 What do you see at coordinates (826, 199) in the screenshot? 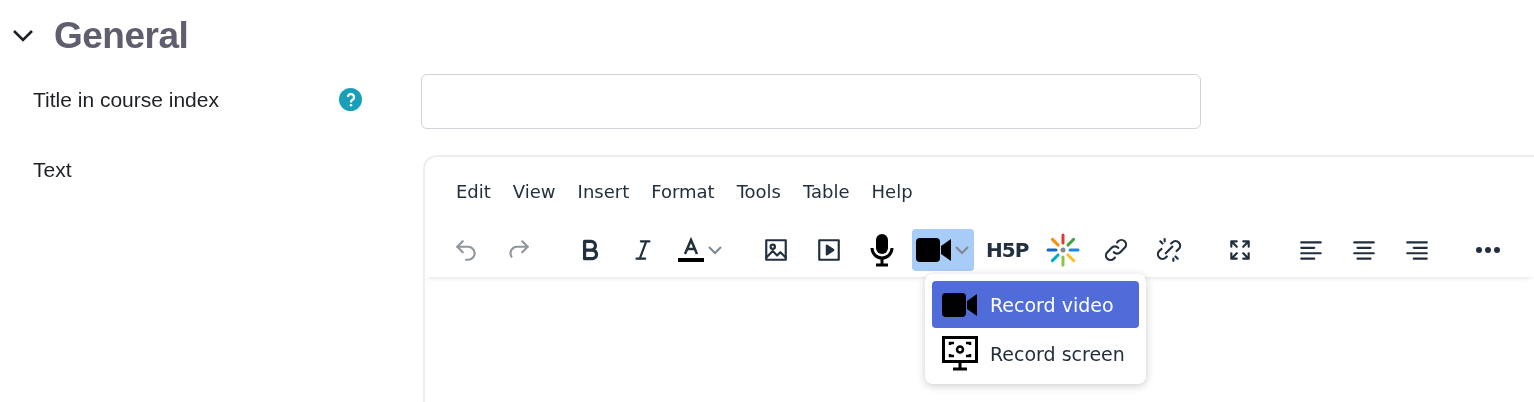
I see `menu-item: Table` at bounding box center [826, 199].